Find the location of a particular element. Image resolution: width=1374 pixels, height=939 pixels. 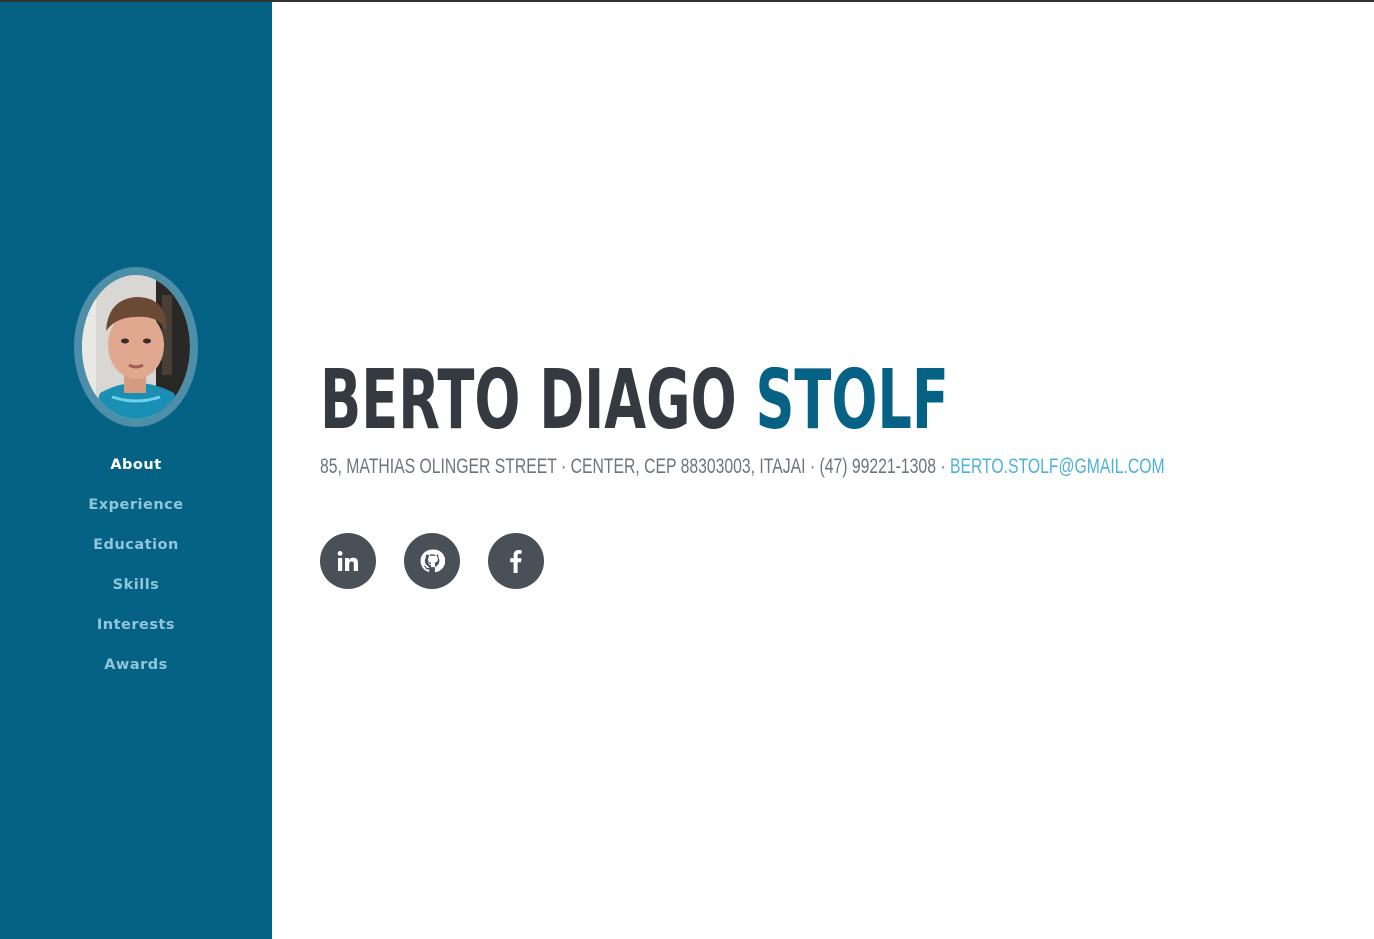

github-icon is located at coordinates (432, 561).